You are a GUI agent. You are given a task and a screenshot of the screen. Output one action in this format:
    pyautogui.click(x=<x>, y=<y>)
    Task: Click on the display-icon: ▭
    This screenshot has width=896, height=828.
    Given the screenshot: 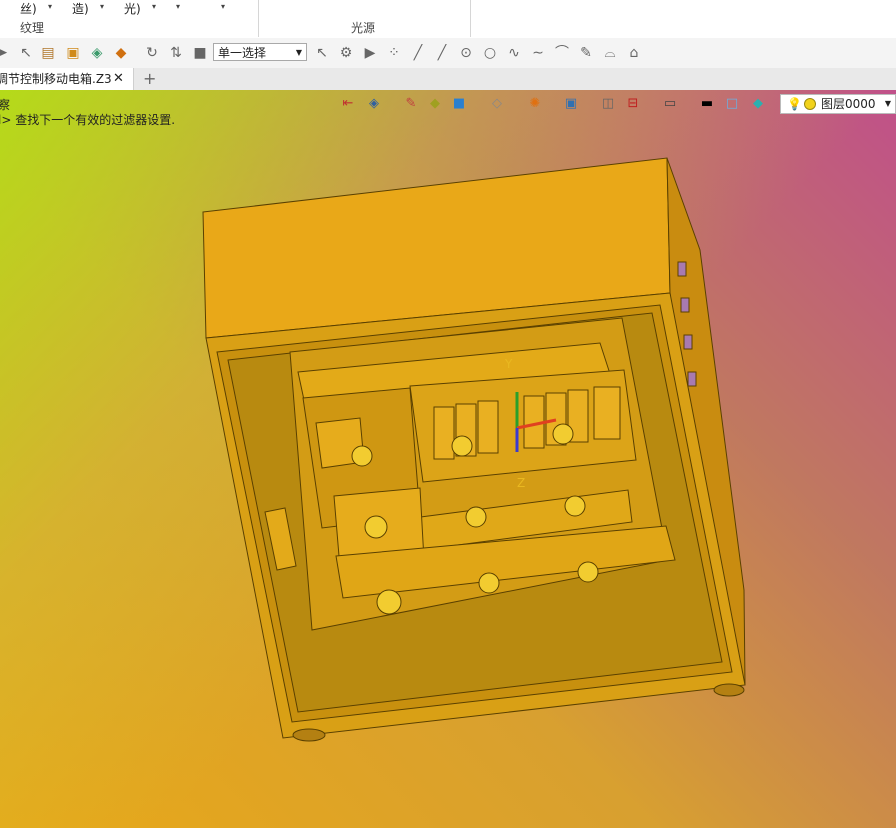 What is the action you would take?
    pyautogui.click(x=670, y=104)
    